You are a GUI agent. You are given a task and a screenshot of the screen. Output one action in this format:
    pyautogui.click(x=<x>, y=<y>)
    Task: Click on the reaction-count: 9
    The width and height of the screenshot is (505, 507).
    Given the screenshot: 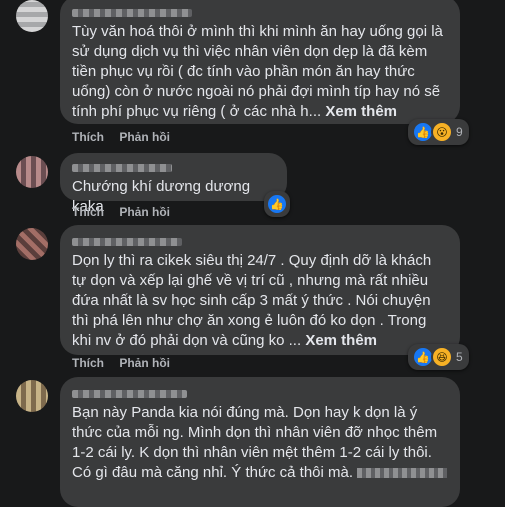 What is the action you would take?
    pyautogui.click(x=459, y=132)
    